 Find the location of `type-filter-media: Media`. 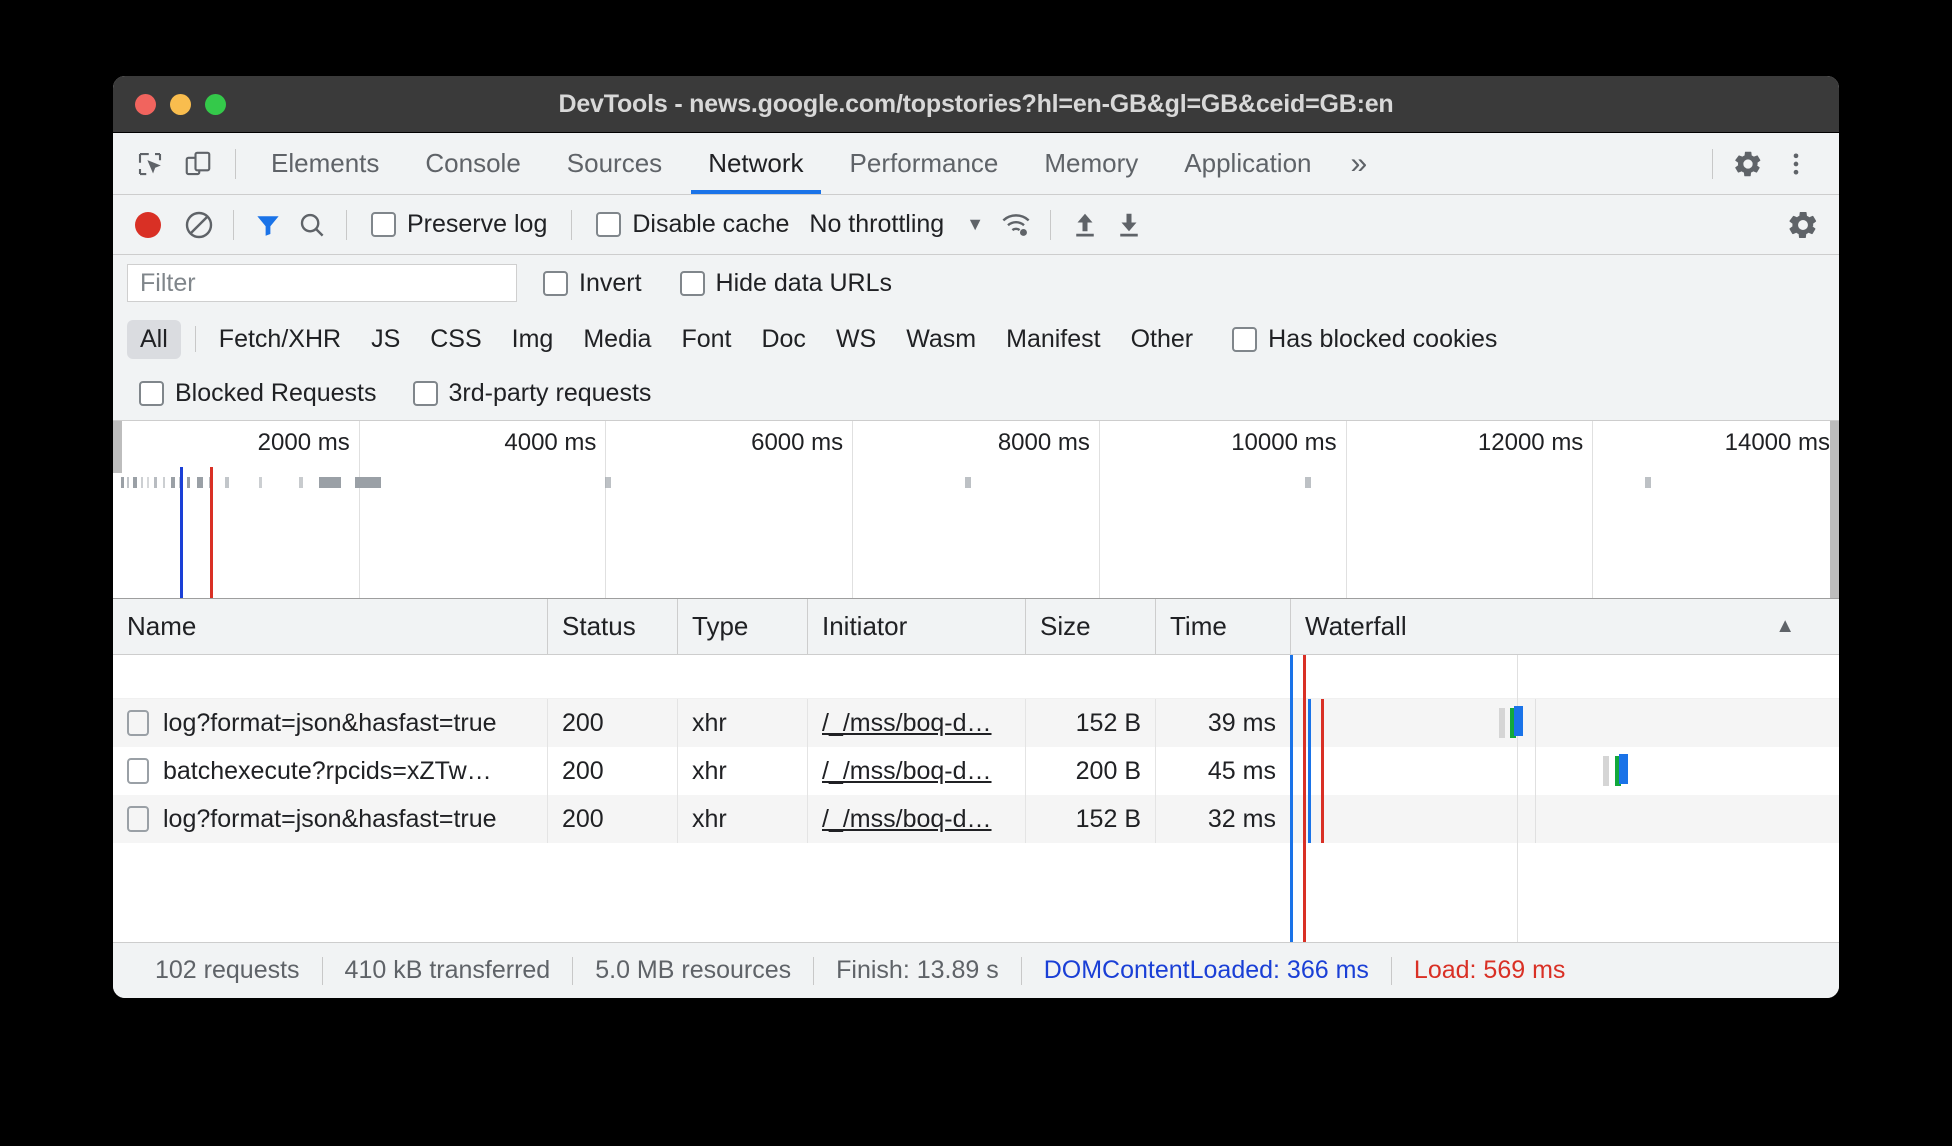

type-filter-media: Media is located at coordinates (617, 339).